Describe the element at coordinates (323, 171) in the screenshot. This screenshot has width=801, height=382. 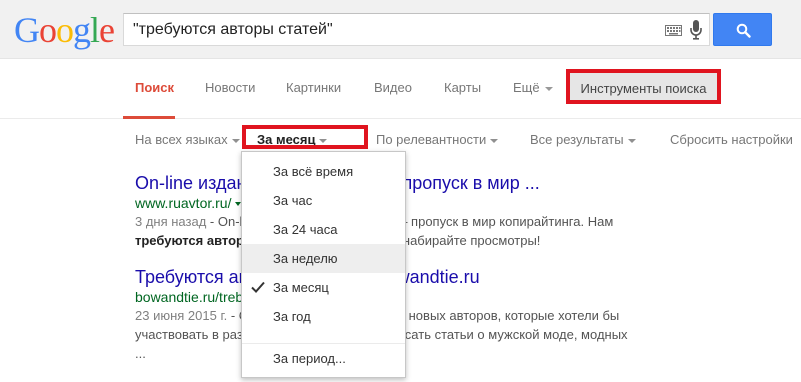
I see `menu-item-any-time: За всё время` at that location.